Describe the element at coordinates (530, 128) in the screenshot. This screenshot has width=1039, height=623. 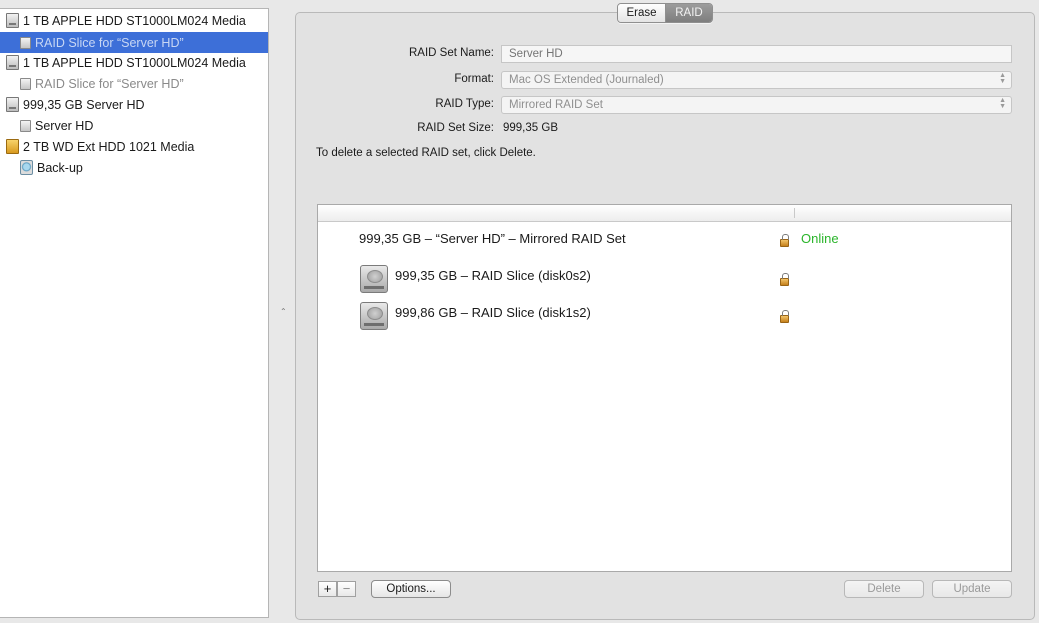
I see `raid-set-size-value: 999,35 GB` at that location.